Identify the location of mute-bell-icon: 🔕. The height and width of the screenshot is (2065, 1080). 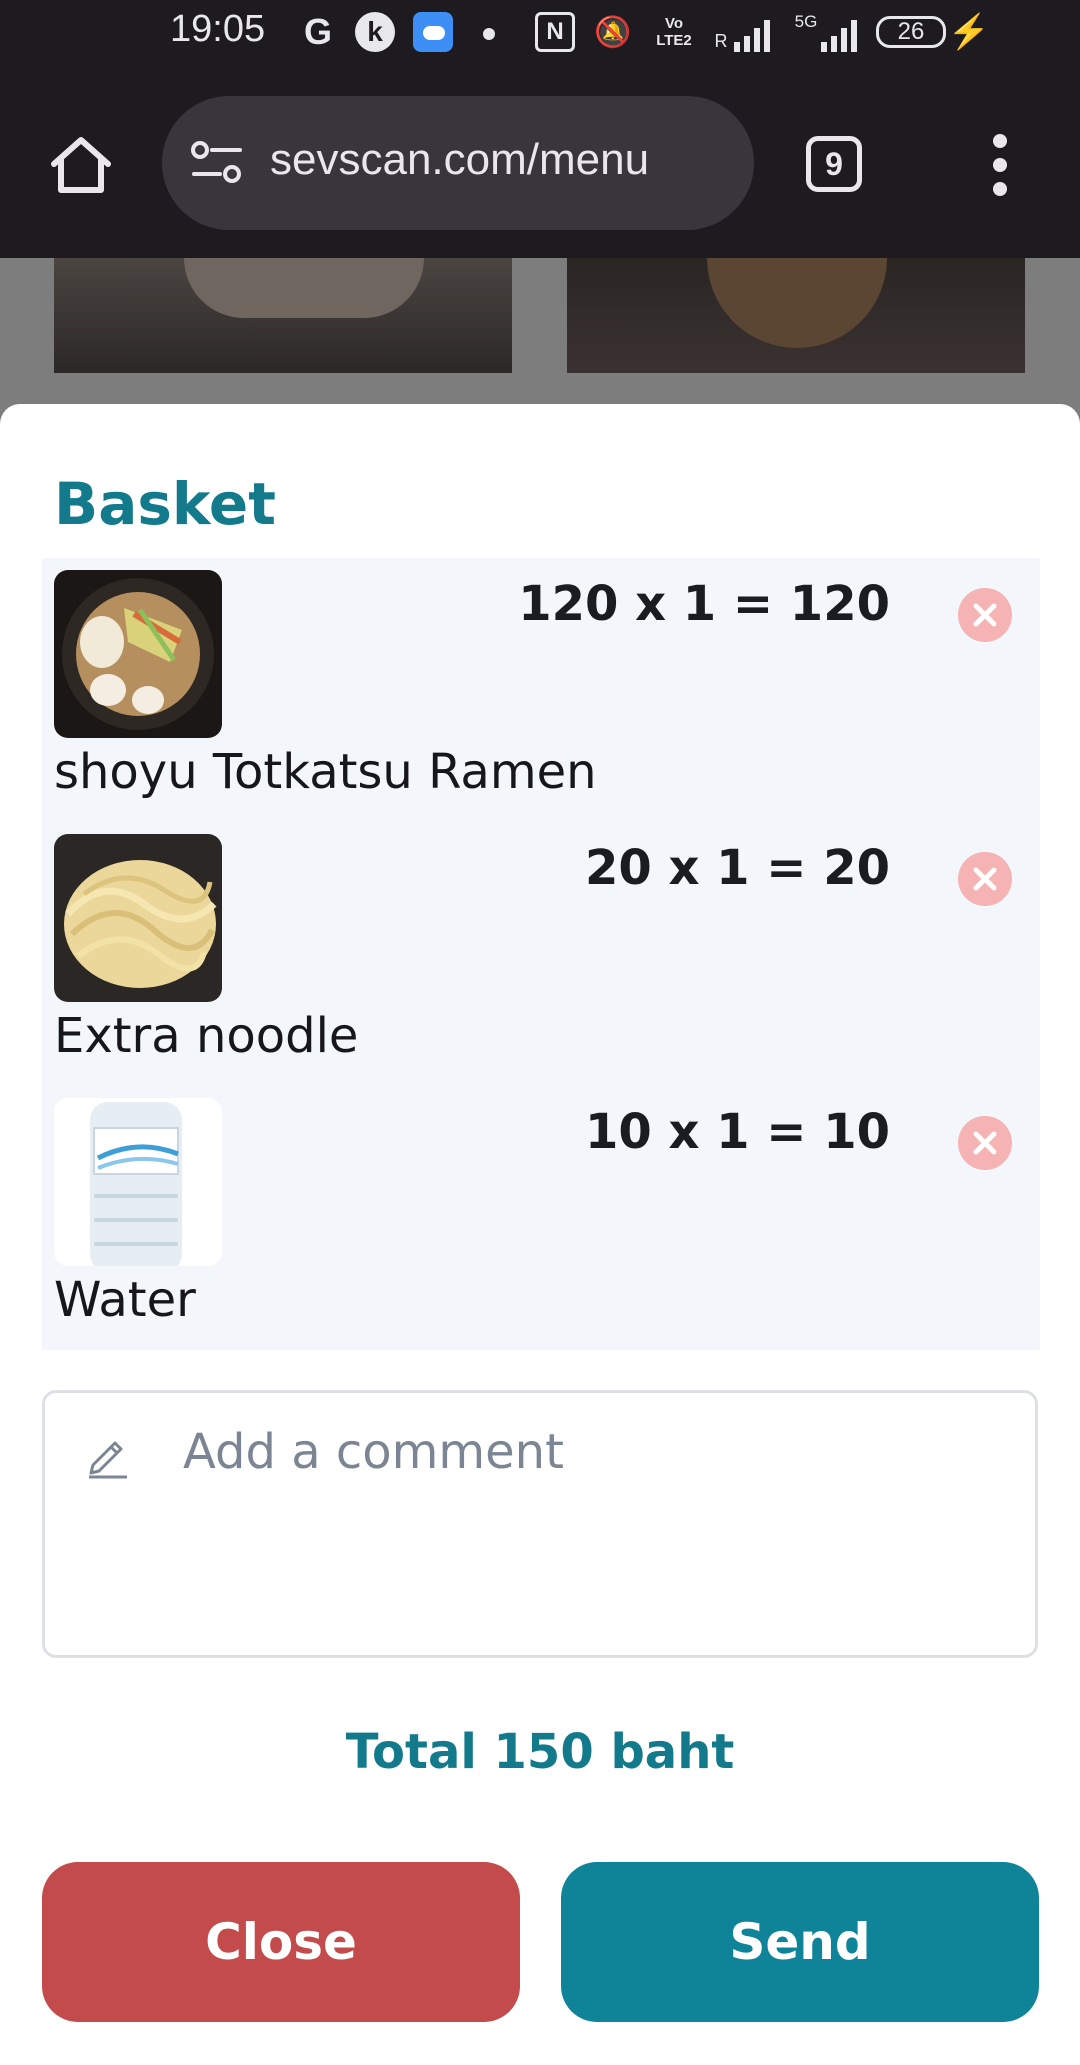
(613, 32).